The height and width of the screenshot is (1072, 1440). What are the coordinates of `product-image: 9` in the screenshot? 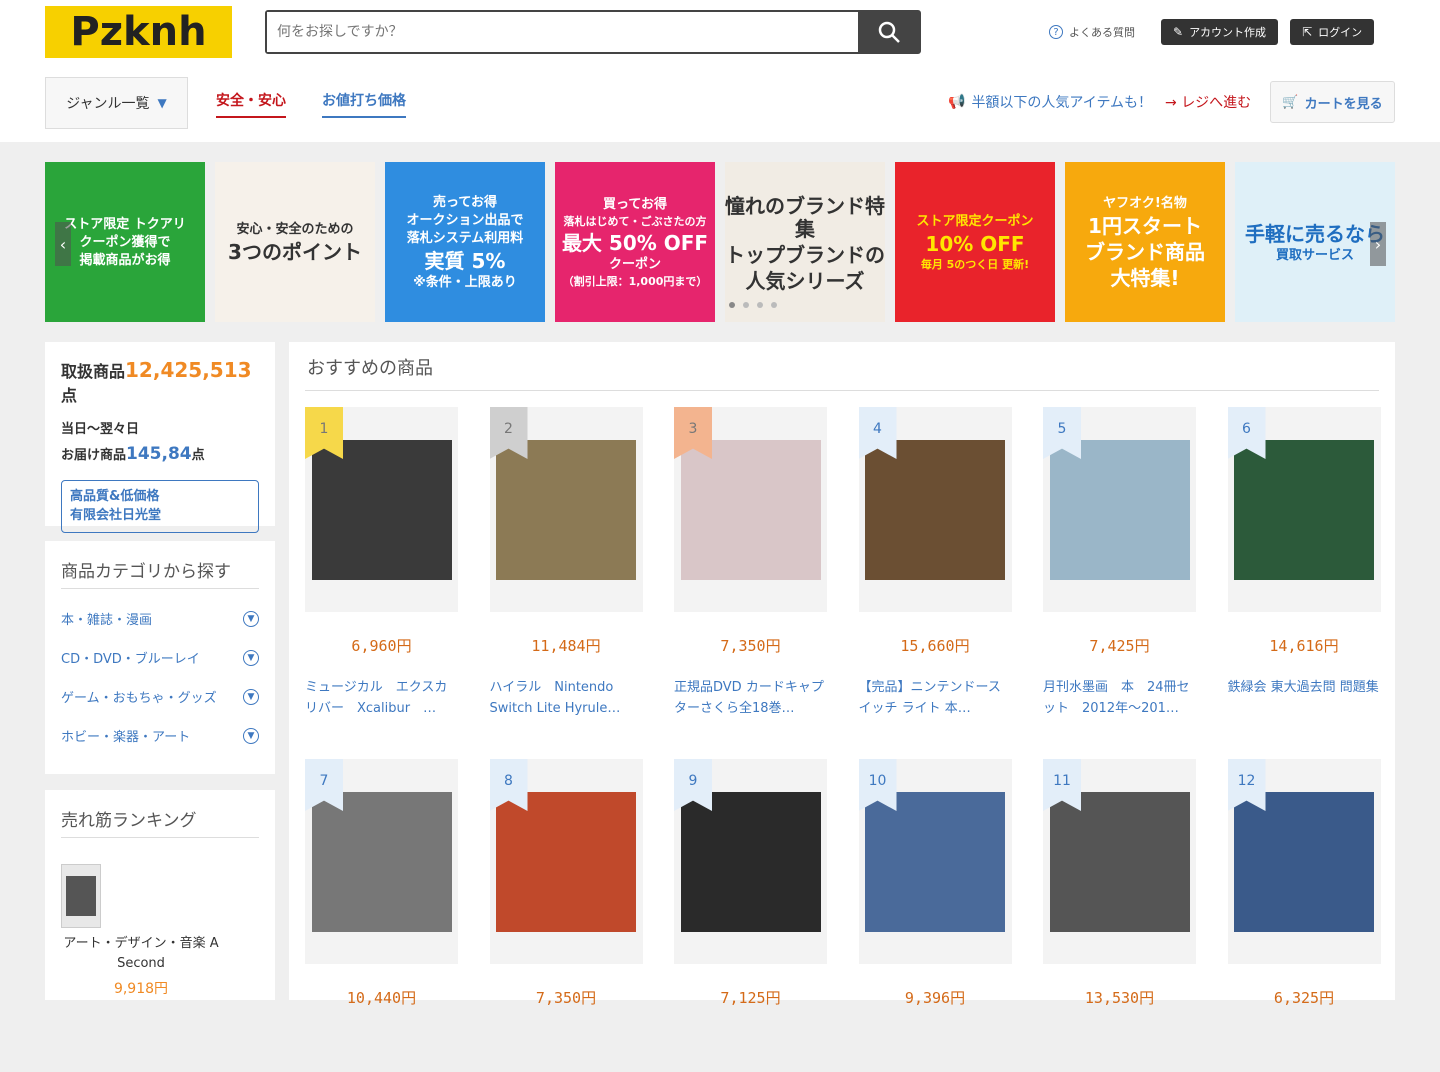 It's located at (750, 861).